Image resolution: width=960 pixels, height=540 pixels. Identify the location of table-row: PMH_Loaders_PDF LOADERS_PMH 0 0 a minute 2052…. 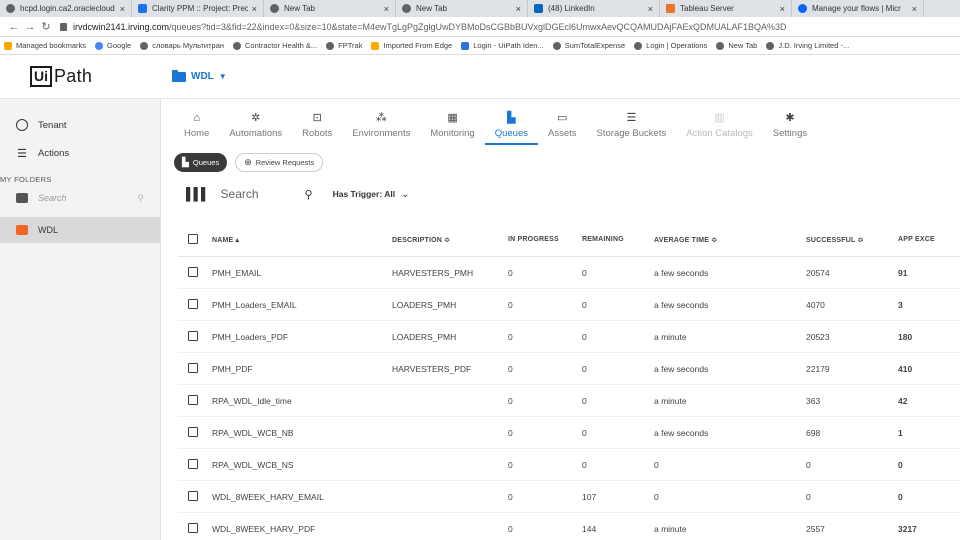
(569, 337).